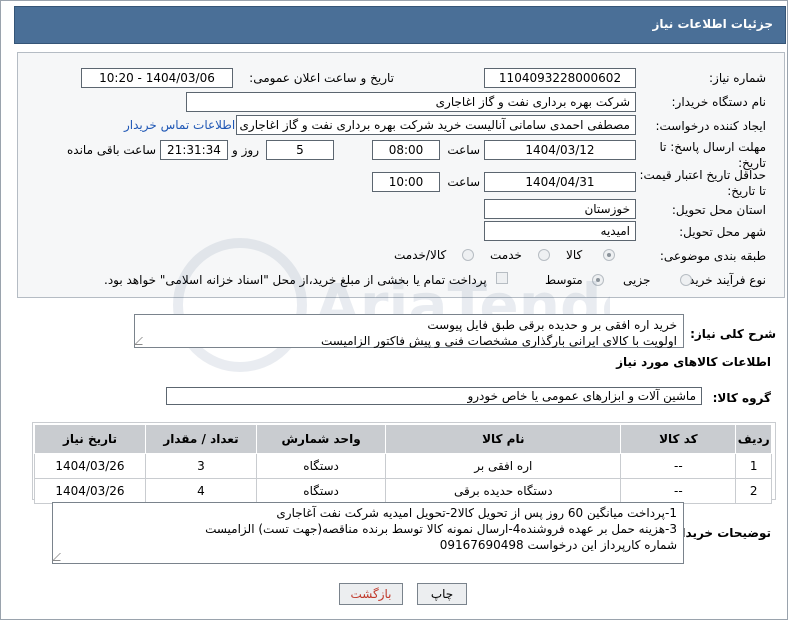 This screenshot has height=620, width=788. What do you see at coordinates (463, 150) in the screenshot?
I see `reply-time-label: ساعت` at bounding box center [463, 150].